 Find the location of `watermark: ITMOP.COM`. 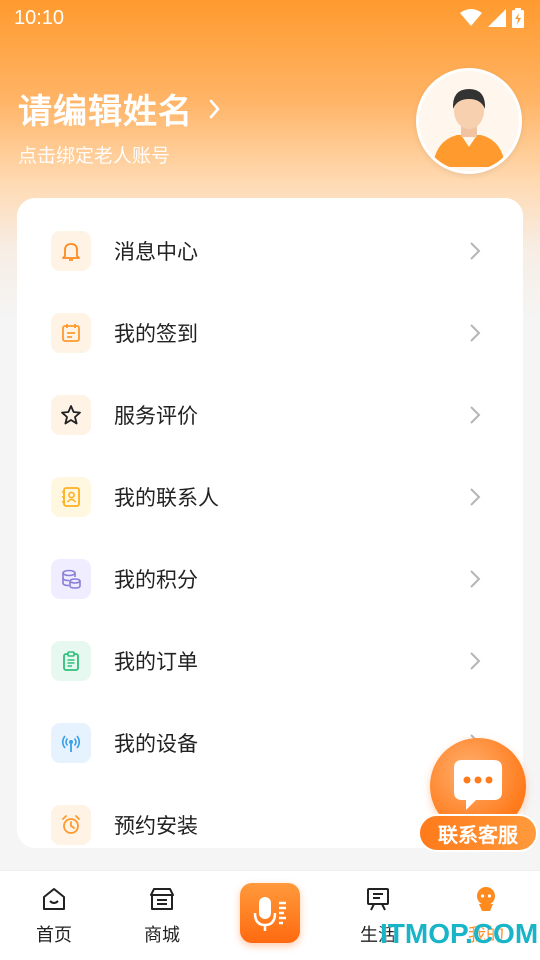

watermark: ITMOP.COM is located at coordinates (459, 933).